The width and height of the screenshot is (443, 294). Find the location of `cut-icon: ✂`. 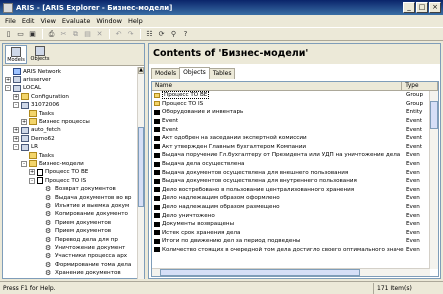

cut-icon: ✂ is located at coordinates (63, 34).